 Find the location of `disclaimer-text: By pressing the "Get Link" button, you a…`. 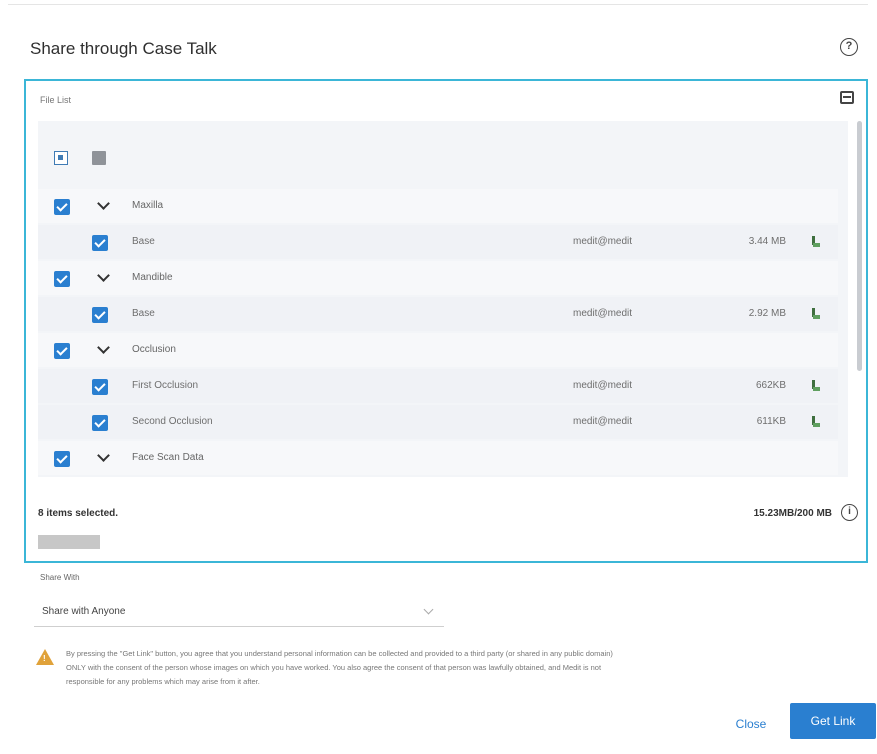

disclaimer-text: By pressing the "Get Link" button, you a… is located at coordinates (466, 668).